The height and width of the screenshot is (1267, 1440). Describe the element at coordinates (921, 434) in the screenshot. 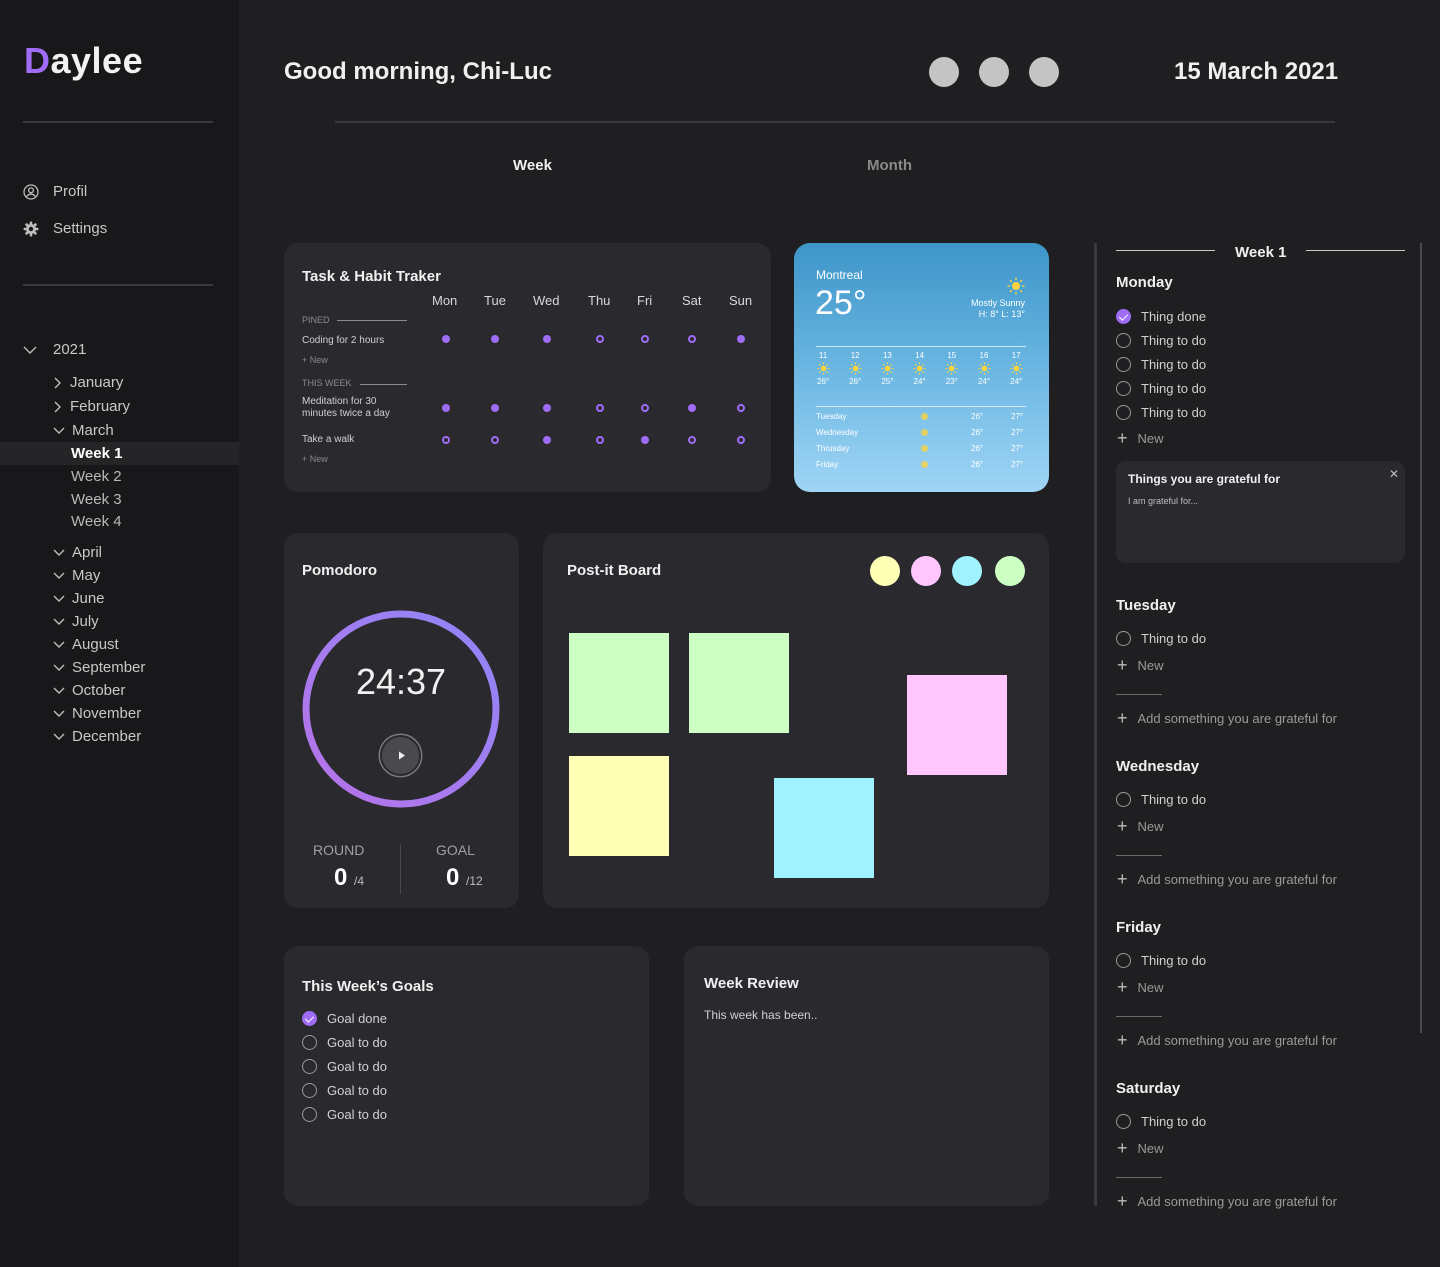

I see `daily-forecast-row: Wednesday 26° 27°` at that location.